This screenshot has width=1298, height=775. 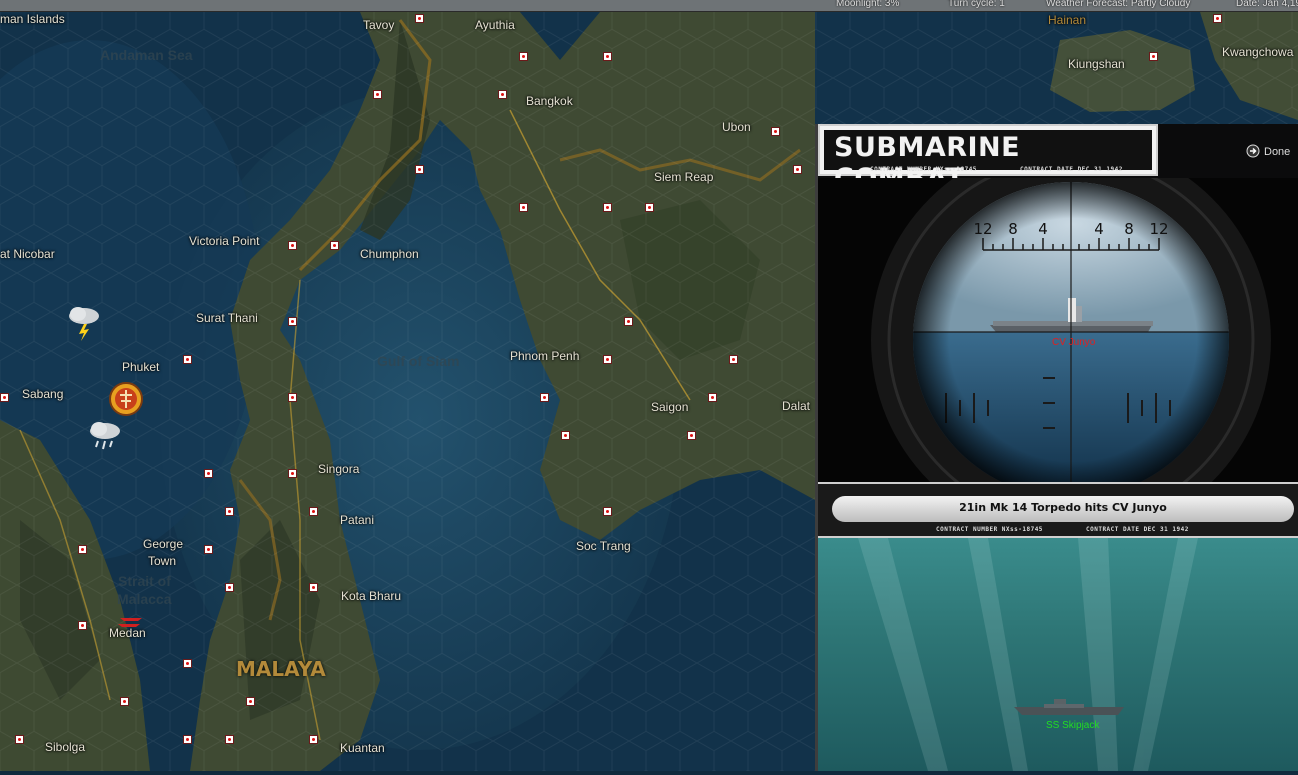 What do you see at coordinates (379, 25) in the screenshot?
I see `place-label: Tavoy` at bounding box center [379, 25].